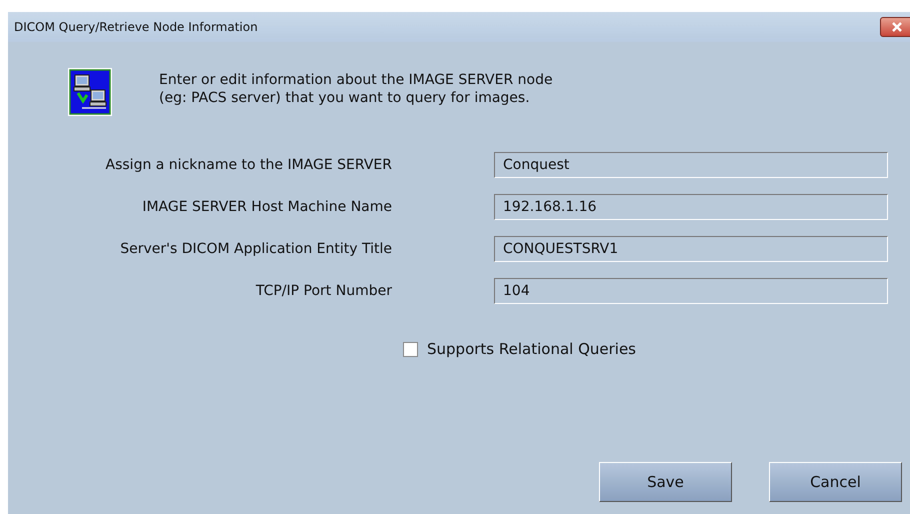 The image size is (910, 514). Describe the element at coordinates (410, 349) in the screenshot. I see `checkbox` at that location.